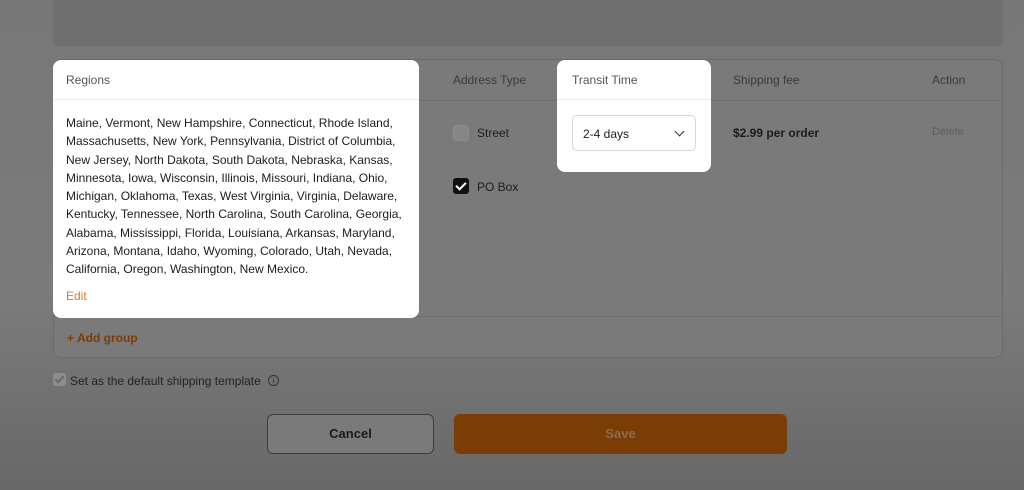 This screenshot has height=490, width=1024. I want to click on save-button: Save, so click(620, 434).